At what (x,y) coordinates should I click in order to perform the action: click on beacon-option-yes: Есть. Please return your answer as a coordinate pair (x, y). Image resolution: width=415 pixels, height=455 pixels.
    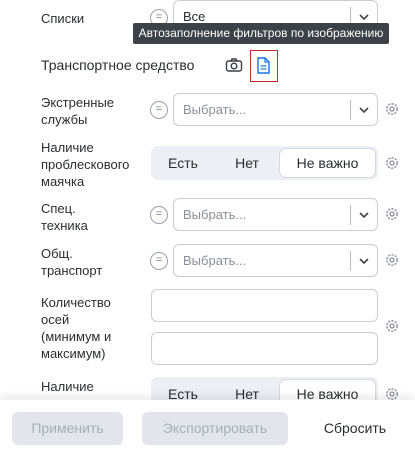
    Looking at the image, I should click on (183, 163).